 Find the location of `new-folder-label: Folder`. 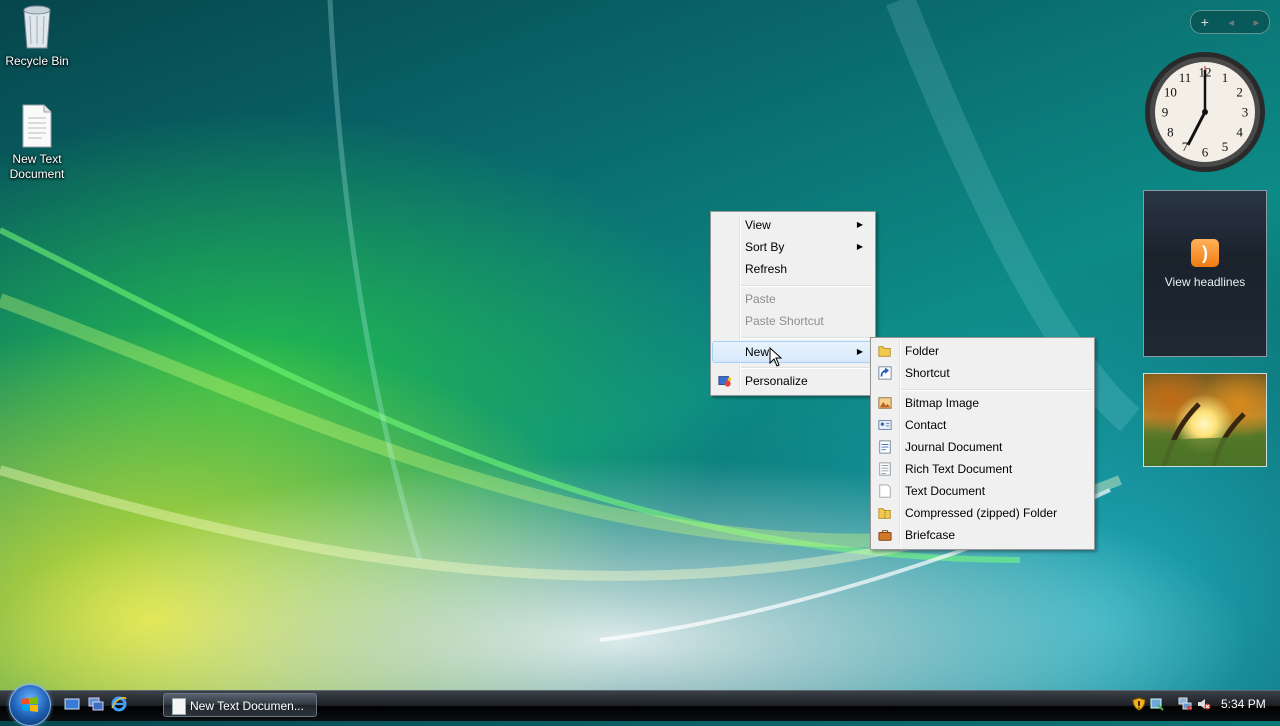

new-folder-label: Folder is located at coordinates (922, 351).